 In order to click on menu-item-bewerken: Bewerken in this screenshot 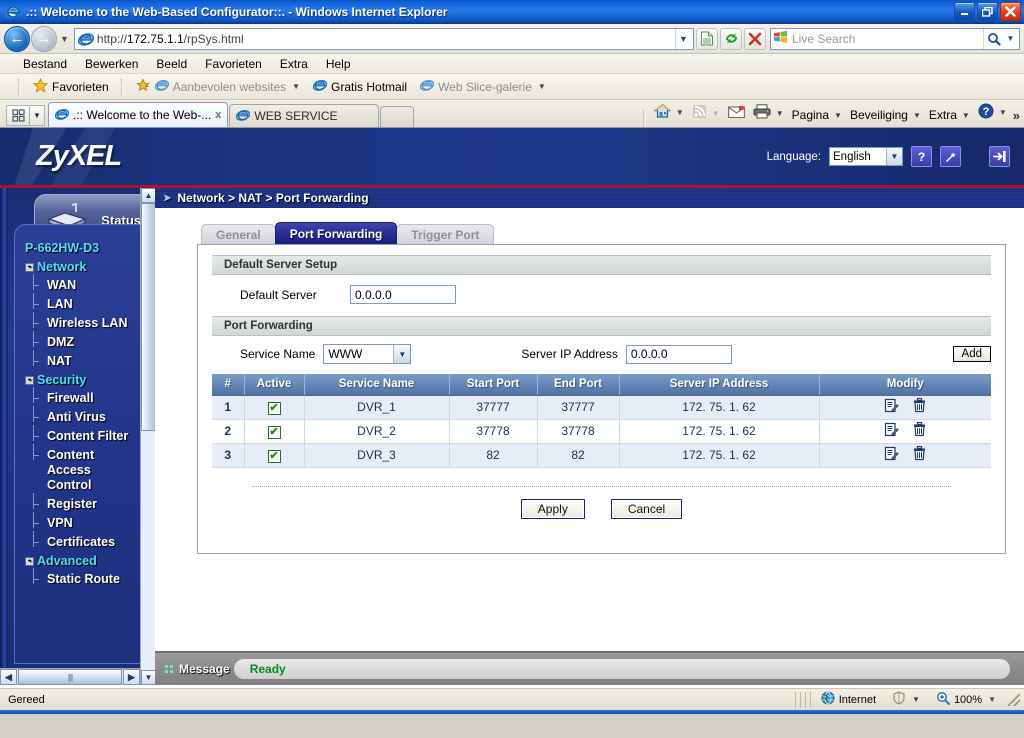, I will do `click(111, 64)`.